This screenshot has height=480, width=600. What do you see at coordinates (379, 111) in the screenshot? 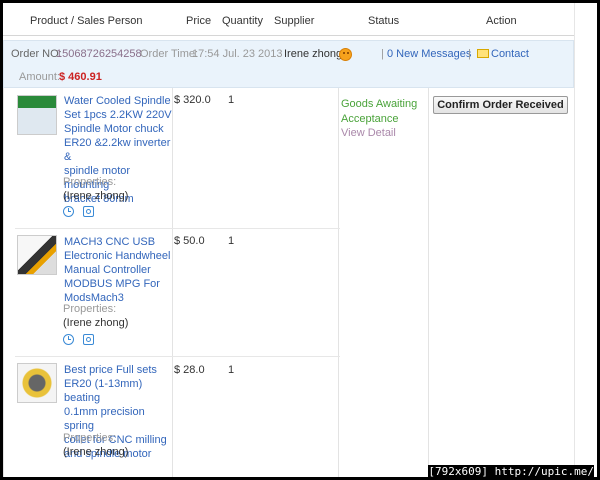
I see `order-status: Goods Awaiting Acceptance` at bounding box center [379, 111].